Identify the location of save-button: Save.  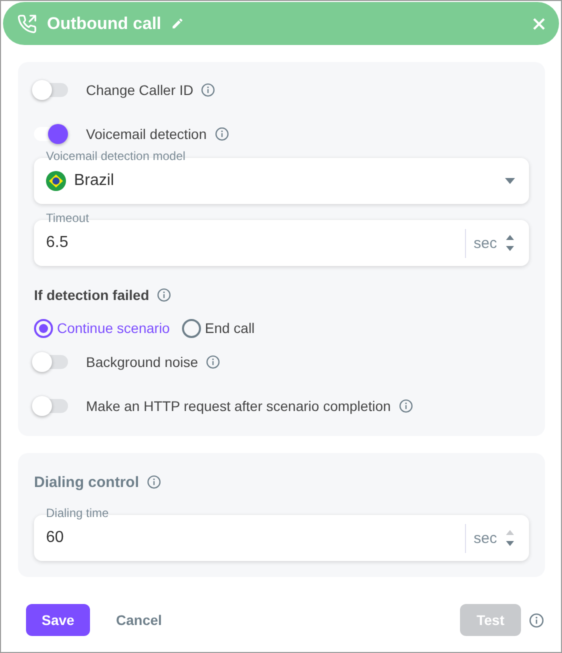
(58, 620).